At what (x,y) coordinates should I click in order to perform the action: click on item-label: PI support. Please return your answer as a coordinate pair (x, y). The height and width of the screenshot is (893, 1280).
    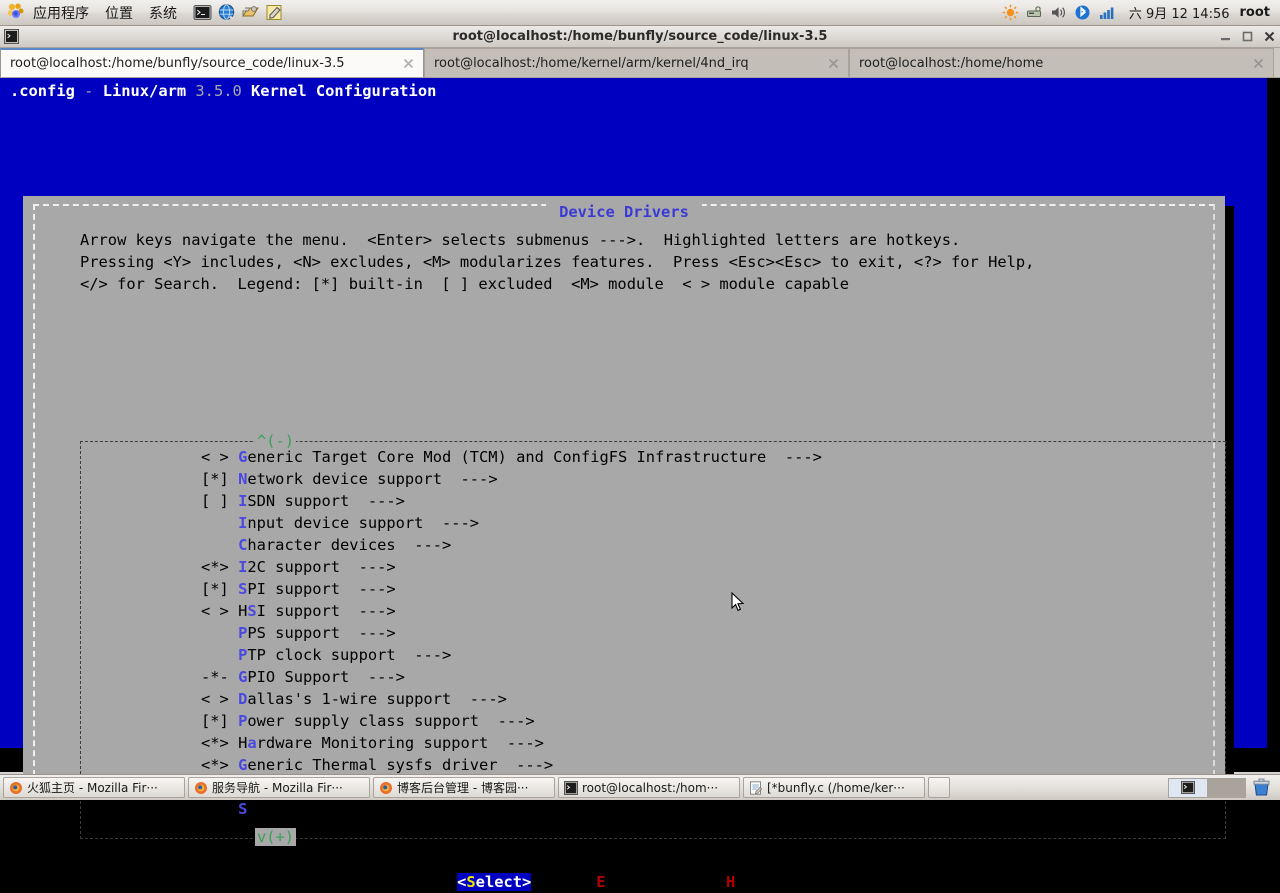
    Looking at the image, I should click on (293, 589).